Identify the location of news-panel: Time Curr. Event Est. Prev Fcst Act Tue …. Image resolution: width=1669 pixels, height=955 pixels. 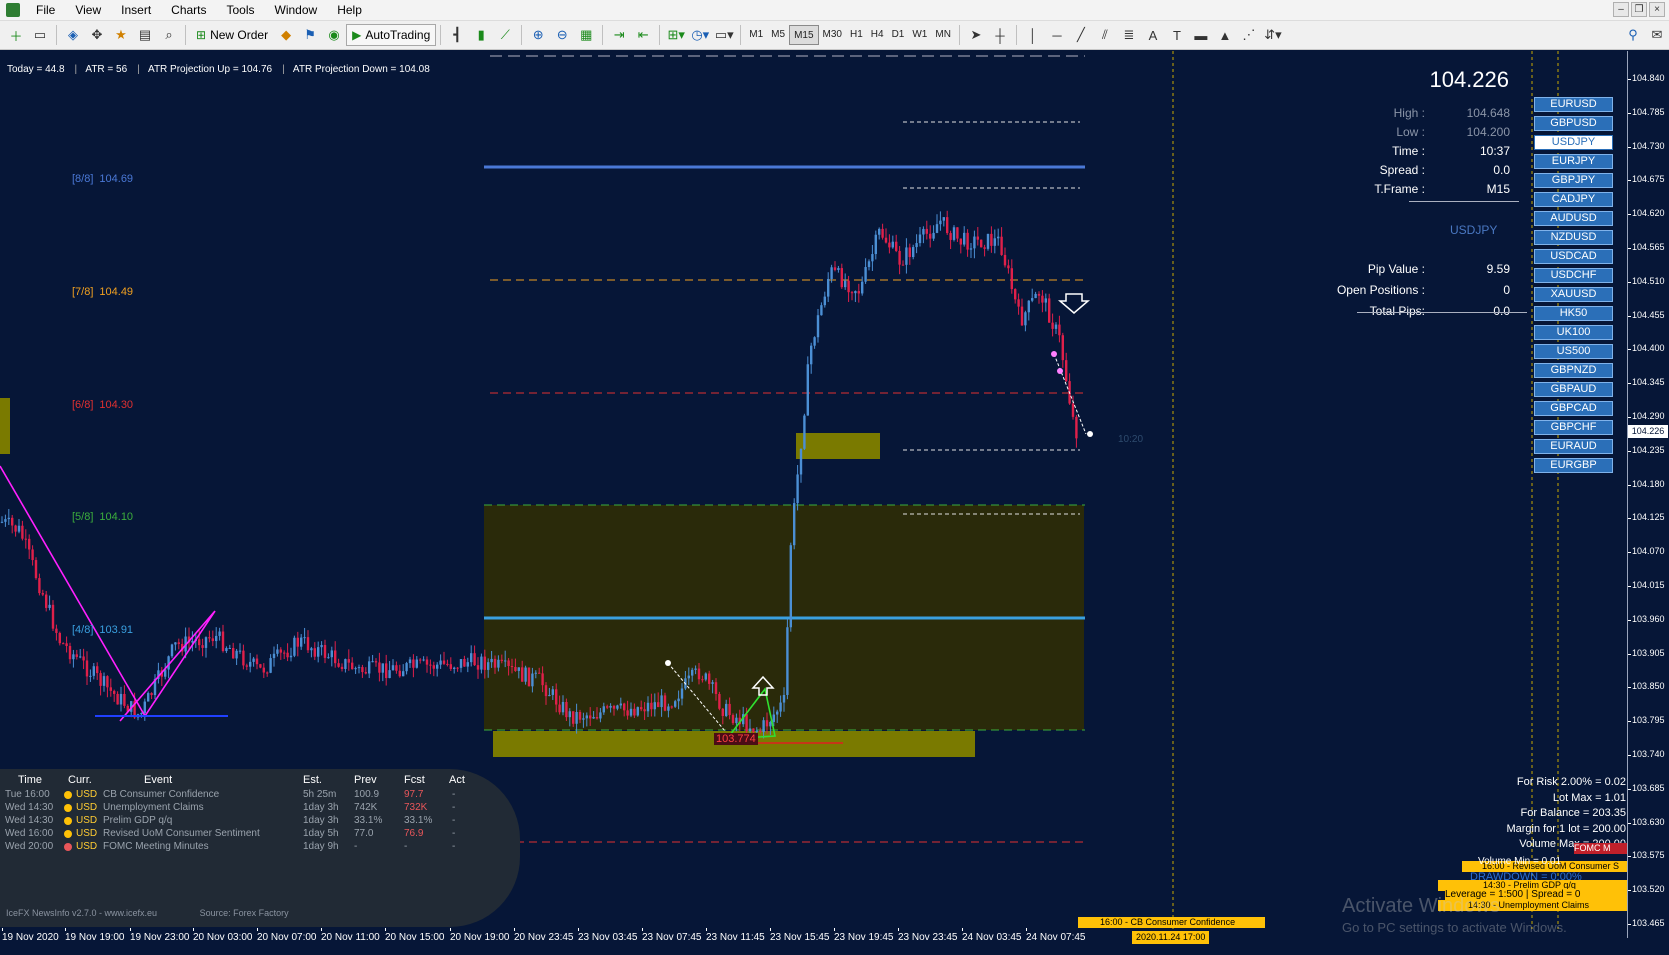
(260, 848).